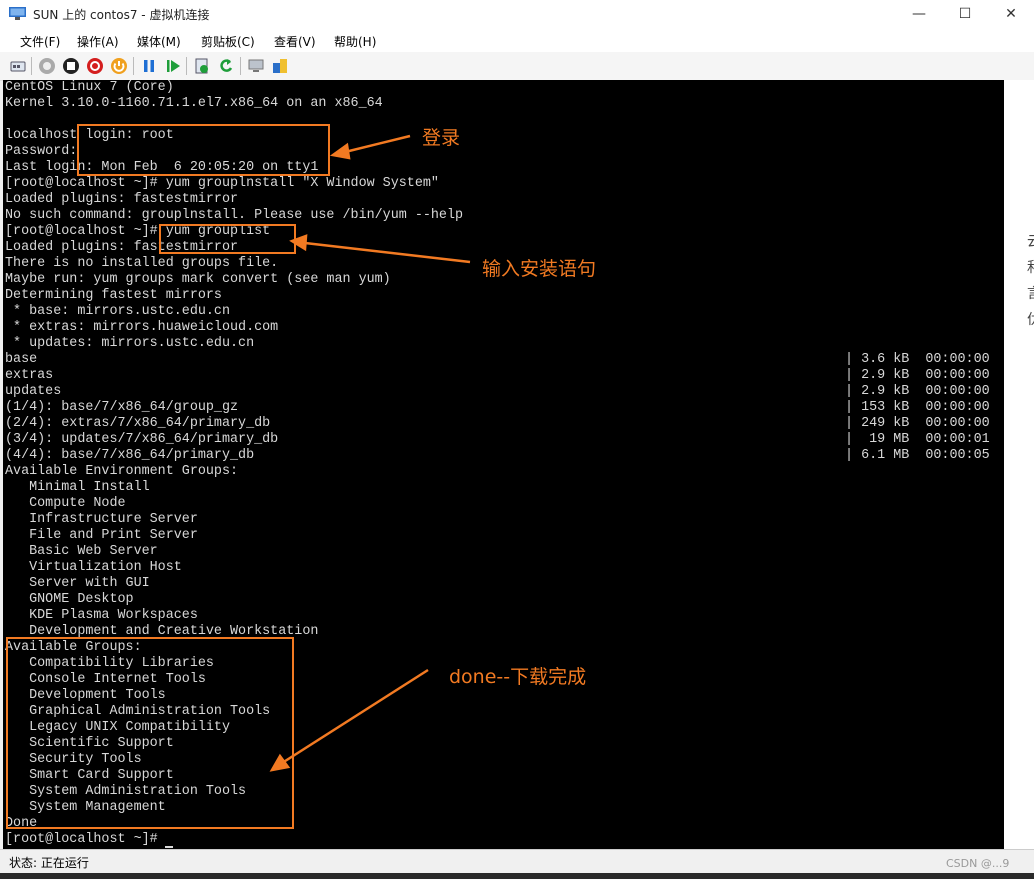 Image resolution: width=1034 pixels, height=879 pixels. I want to click on annotation-done: done--下载完成, so click(518, 677).